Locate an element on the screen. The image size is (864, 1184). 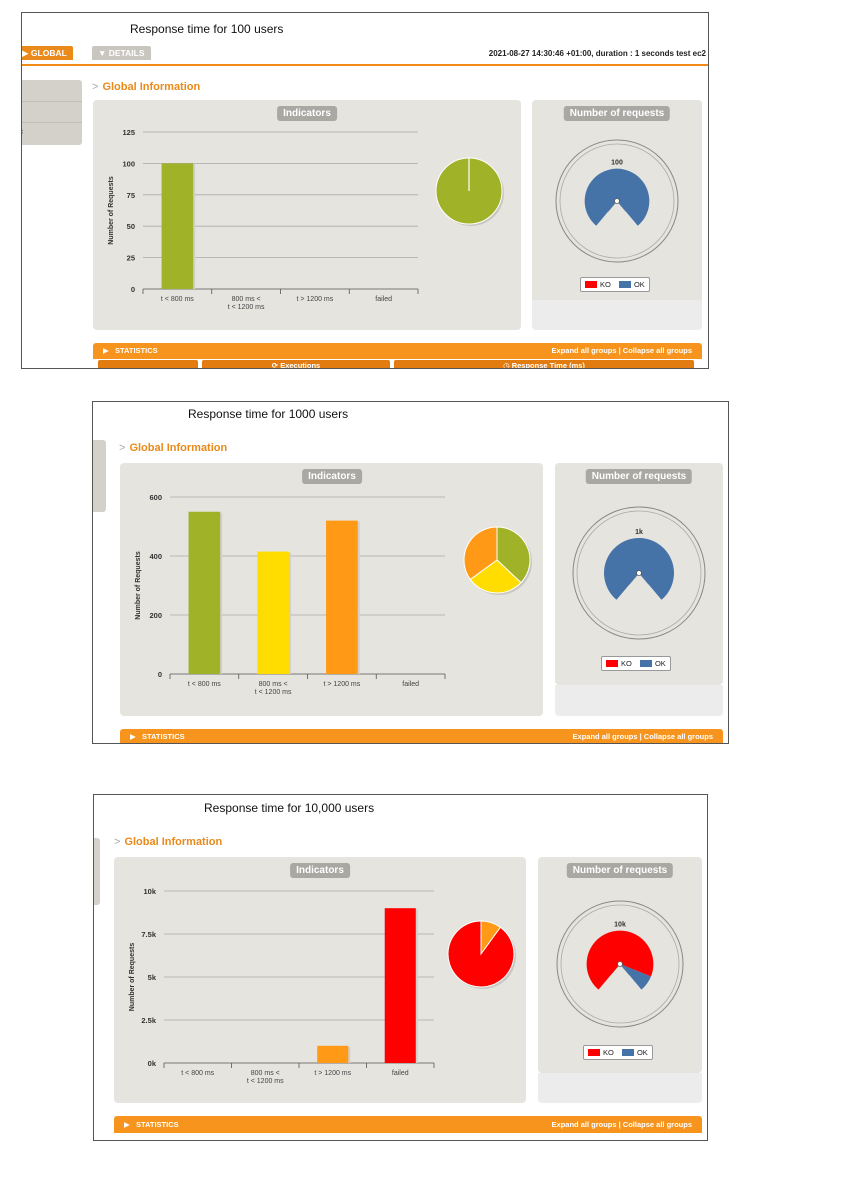
requests-panel: Number of requests 10k KO OK is located at coordinates (620, 965).